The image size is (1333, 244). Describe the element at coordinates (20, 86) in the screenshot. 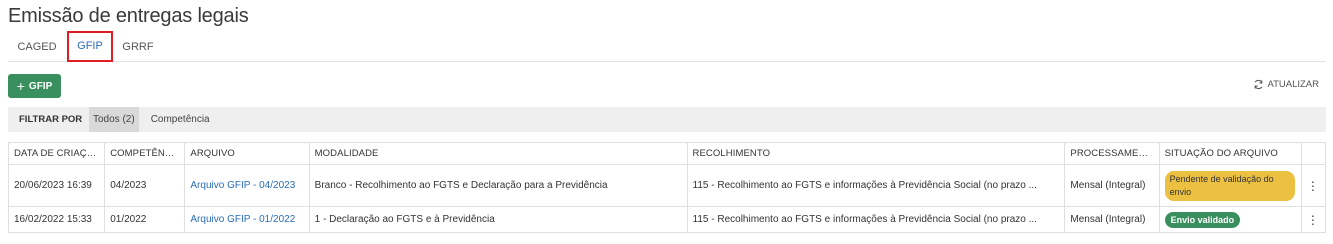

I see `plus-icon: +` at that location.